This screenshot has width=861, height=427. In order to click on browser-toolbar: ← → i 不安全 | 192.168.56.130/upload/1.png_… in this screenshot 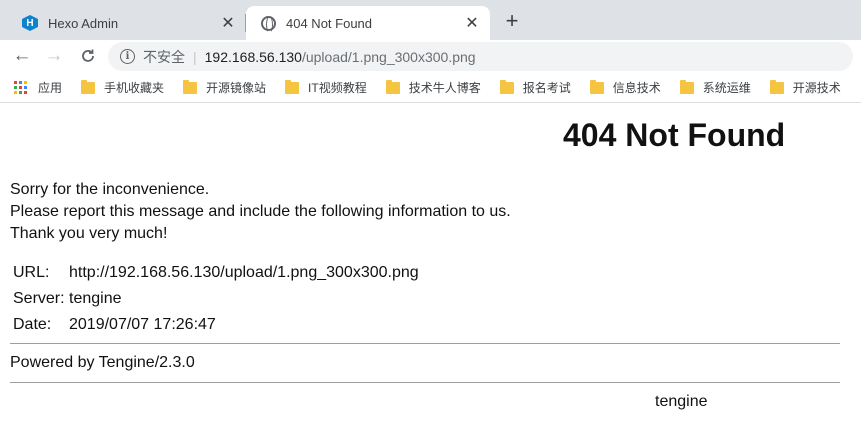, I will do `click(430, 56)`.